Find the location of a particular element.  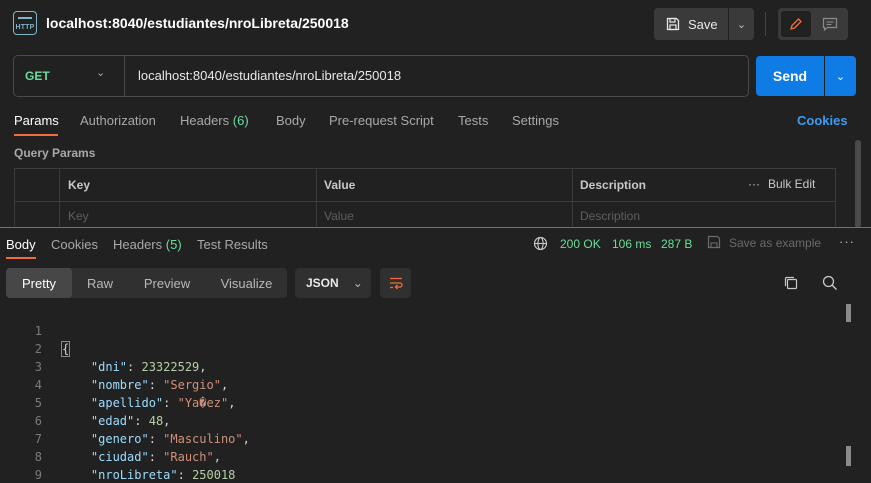

save-options-button: ⌄ is located at coordinates (741, 24).